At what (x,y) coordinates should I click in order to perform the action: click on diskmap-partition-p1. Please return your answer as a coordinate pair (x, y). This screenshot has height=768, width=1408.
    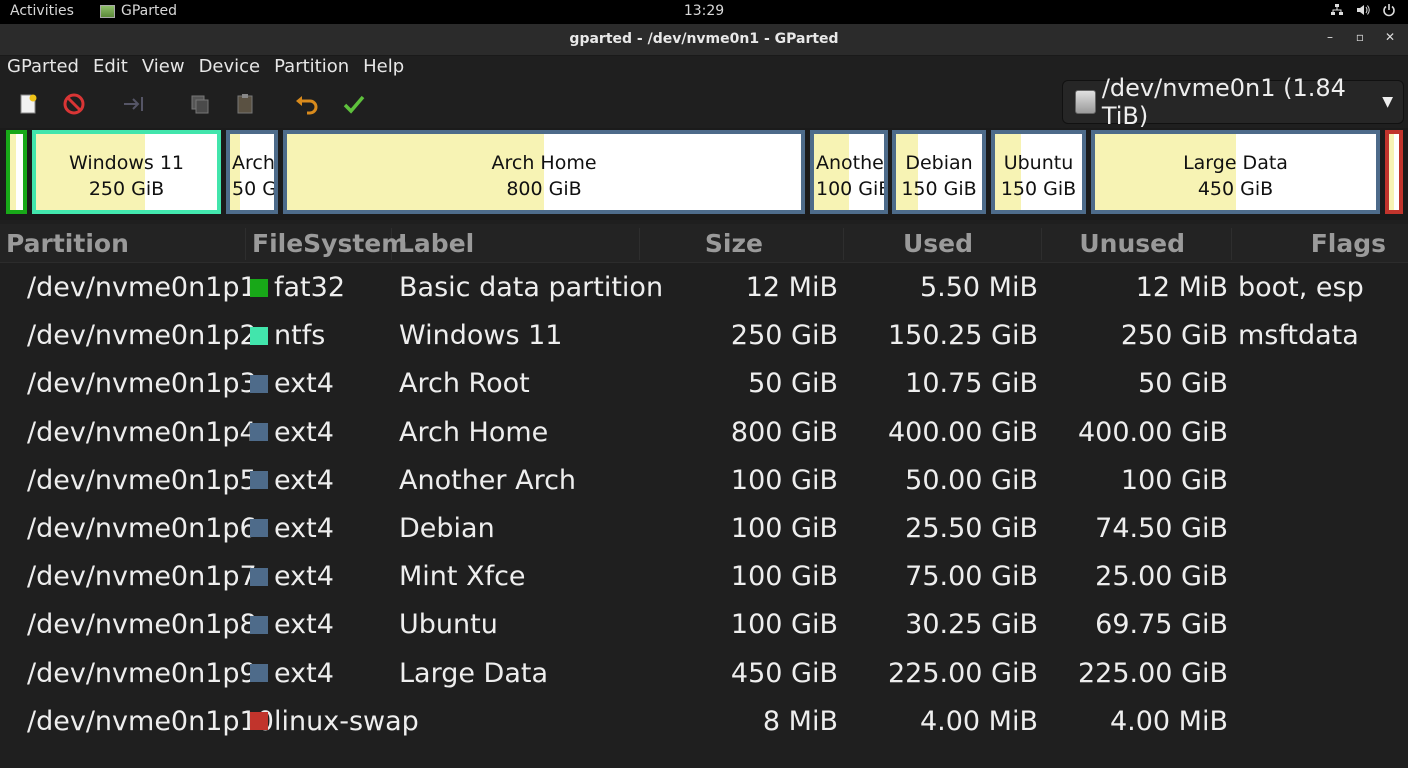
    Looking at the image, I should click on (16, 172).